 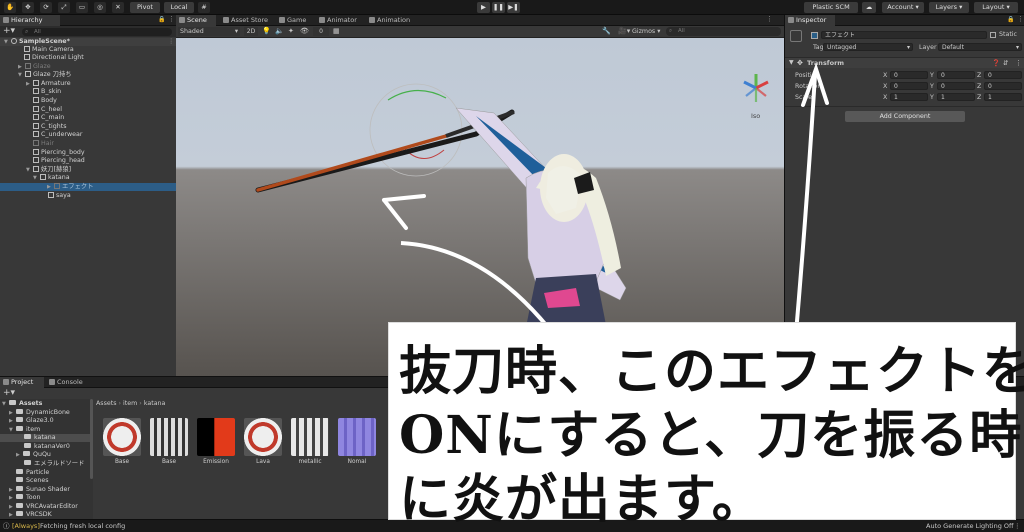 What do you see at coordinates (647, 31) in the screenshot?
I see `gizmos-dropdown: Gizmos ▾` at bounding box center [647, 31].